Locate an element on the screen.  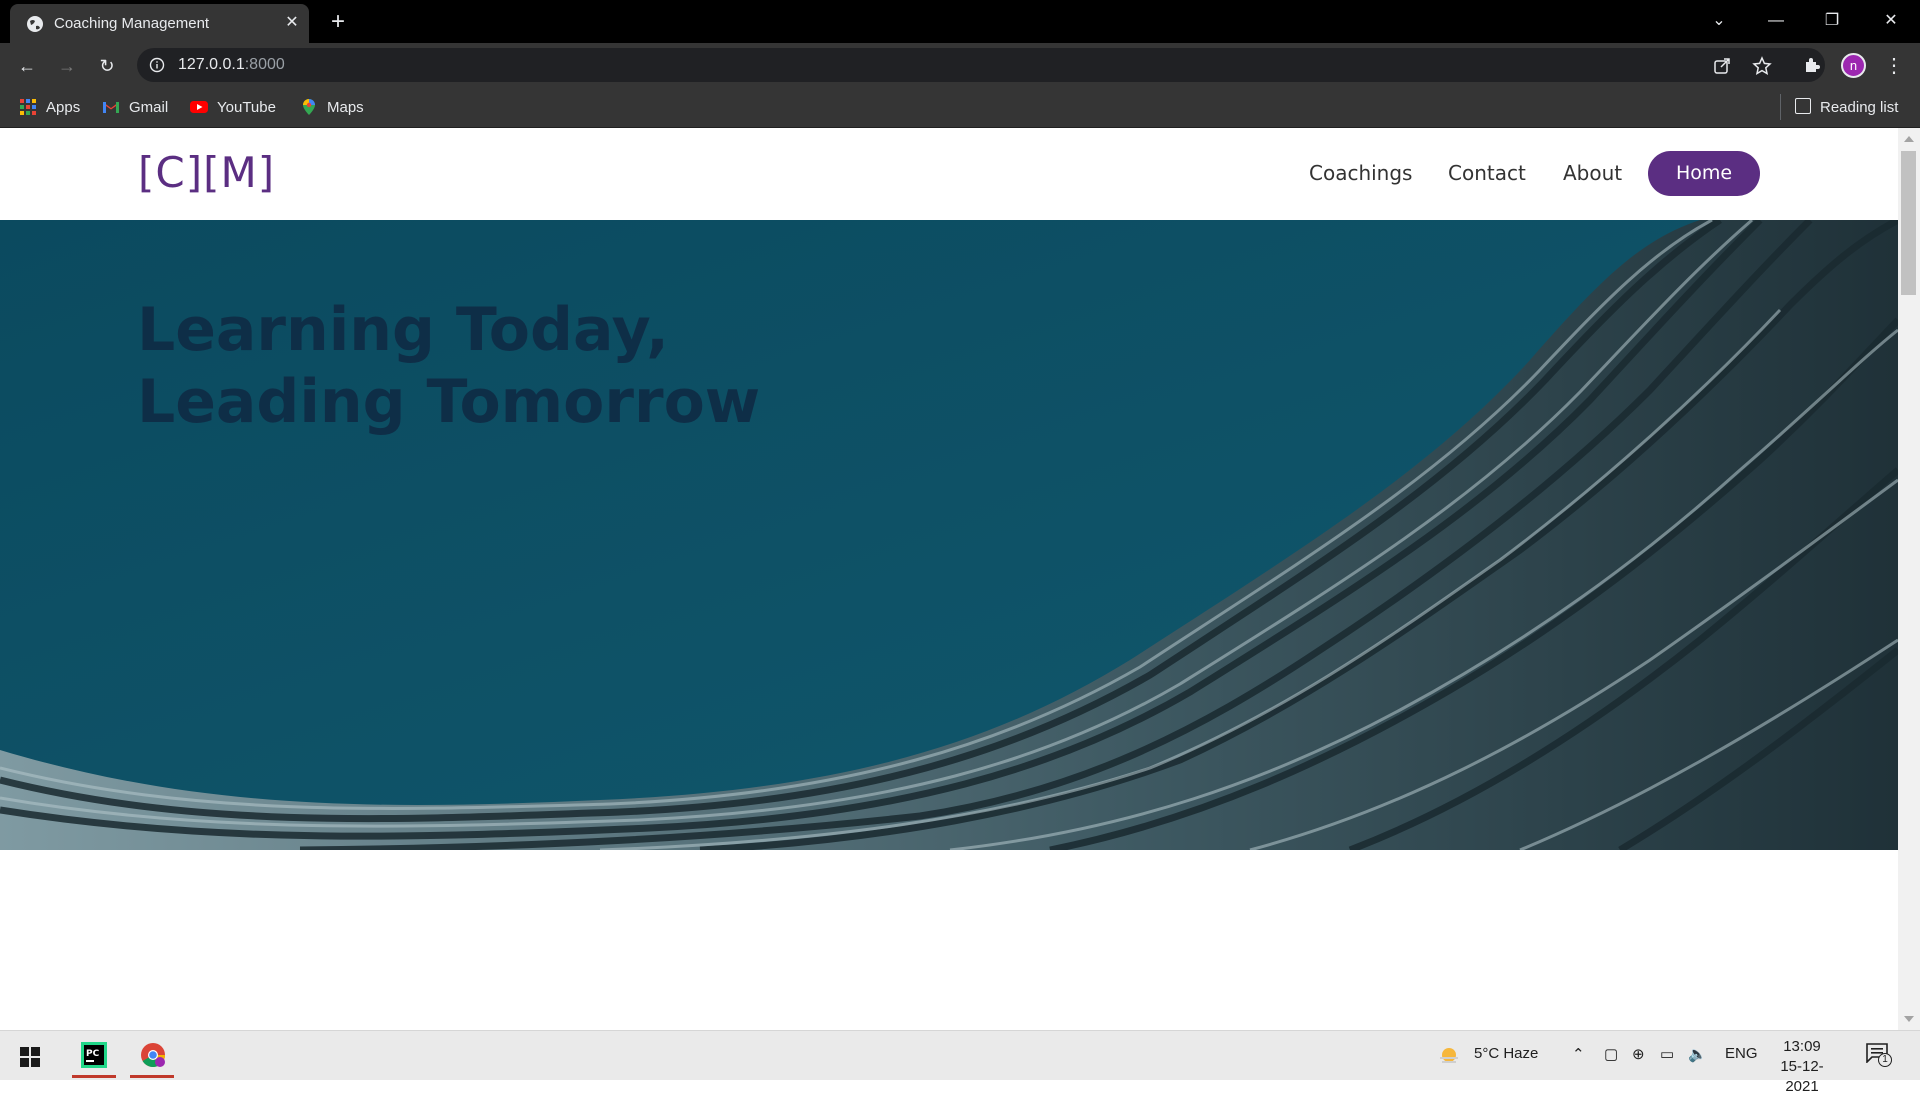
volume-icon: 🔈 is located at coordinates (1697, 1054).